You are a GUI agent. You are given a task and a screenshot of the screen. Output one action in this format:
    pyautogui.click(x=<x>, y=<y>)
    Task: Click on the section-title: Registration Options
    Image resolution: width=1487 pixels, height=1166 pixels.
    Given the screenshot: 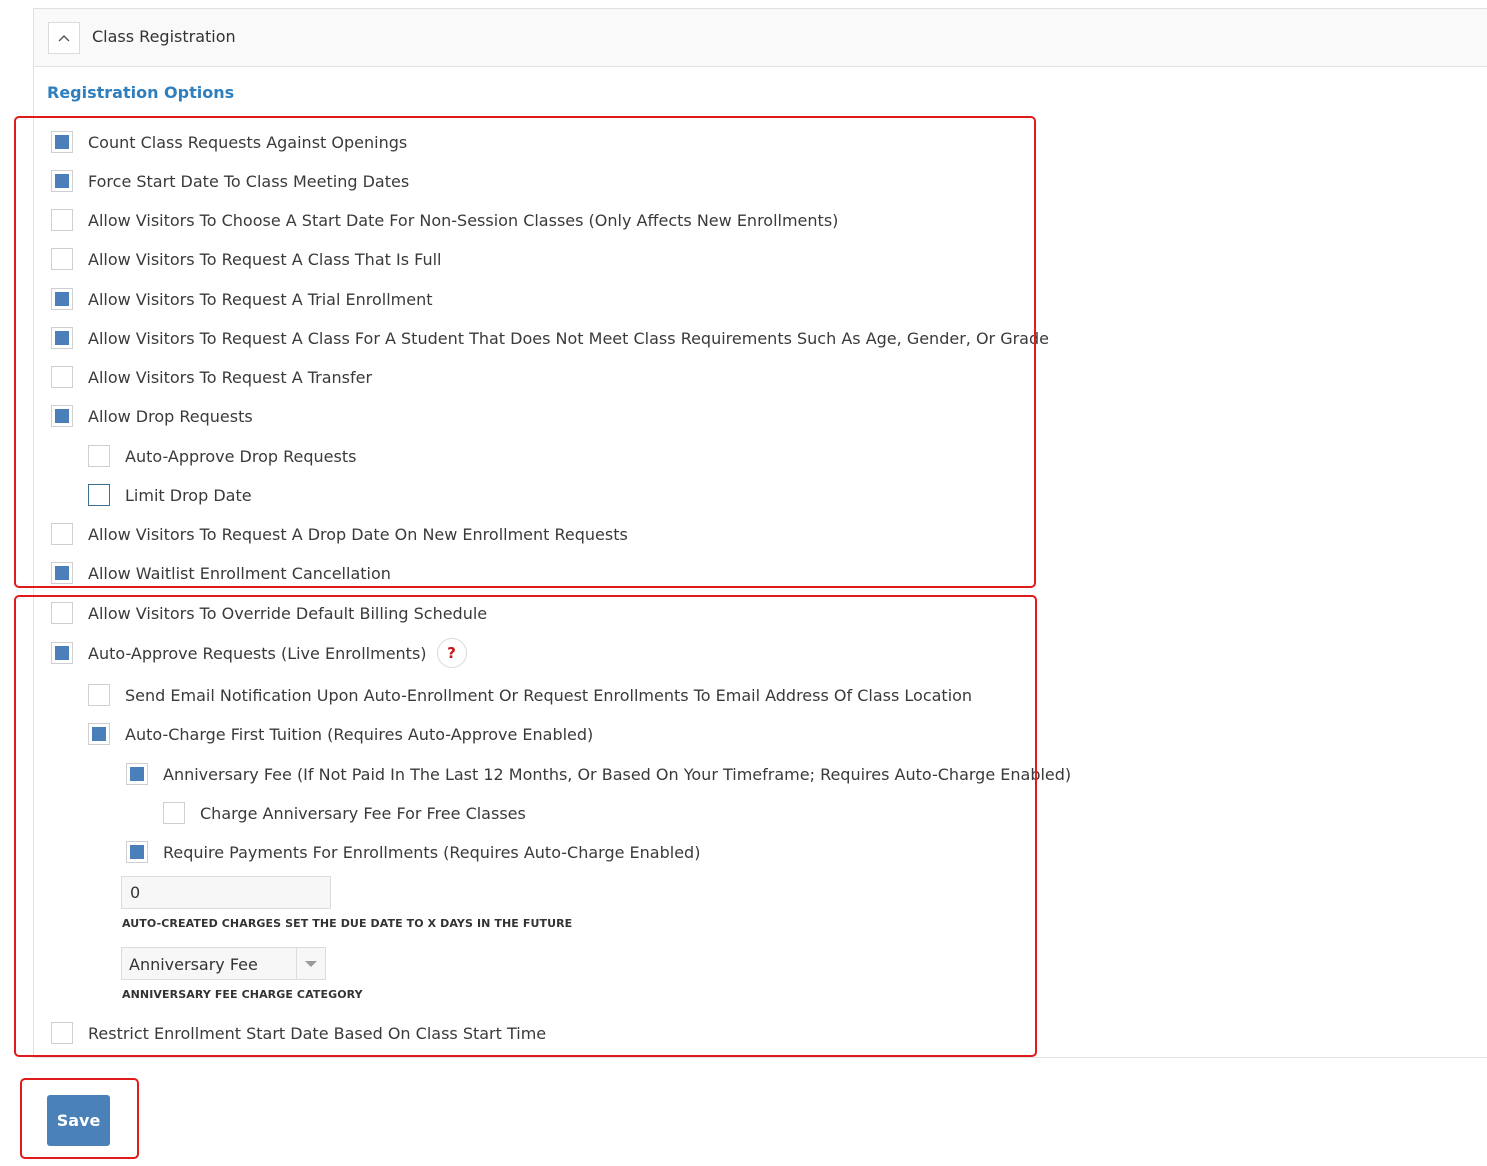 What is the action you would take?
    pyautogui.click(x=141, y=92)
    